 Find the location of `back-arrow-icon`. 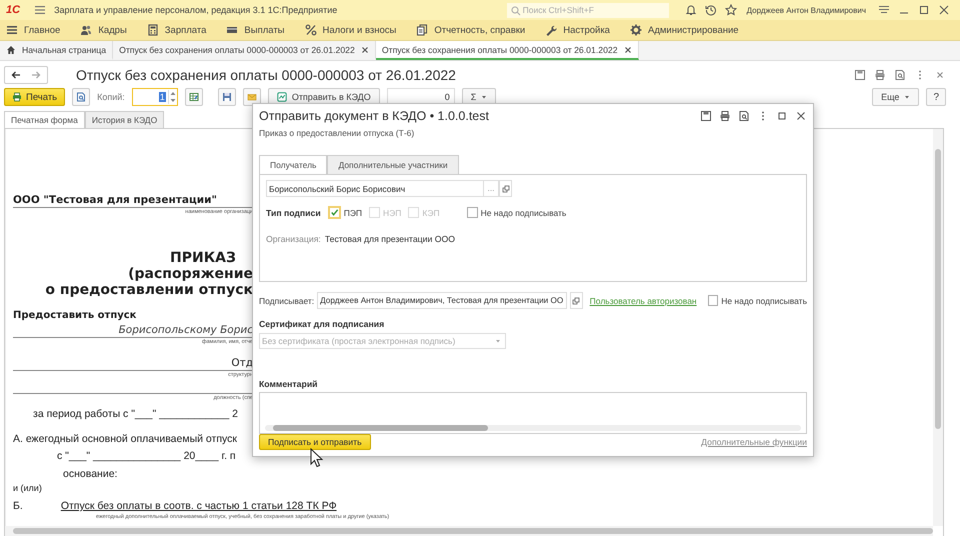

back-arrow-icon is located at coordinates (16, 75).